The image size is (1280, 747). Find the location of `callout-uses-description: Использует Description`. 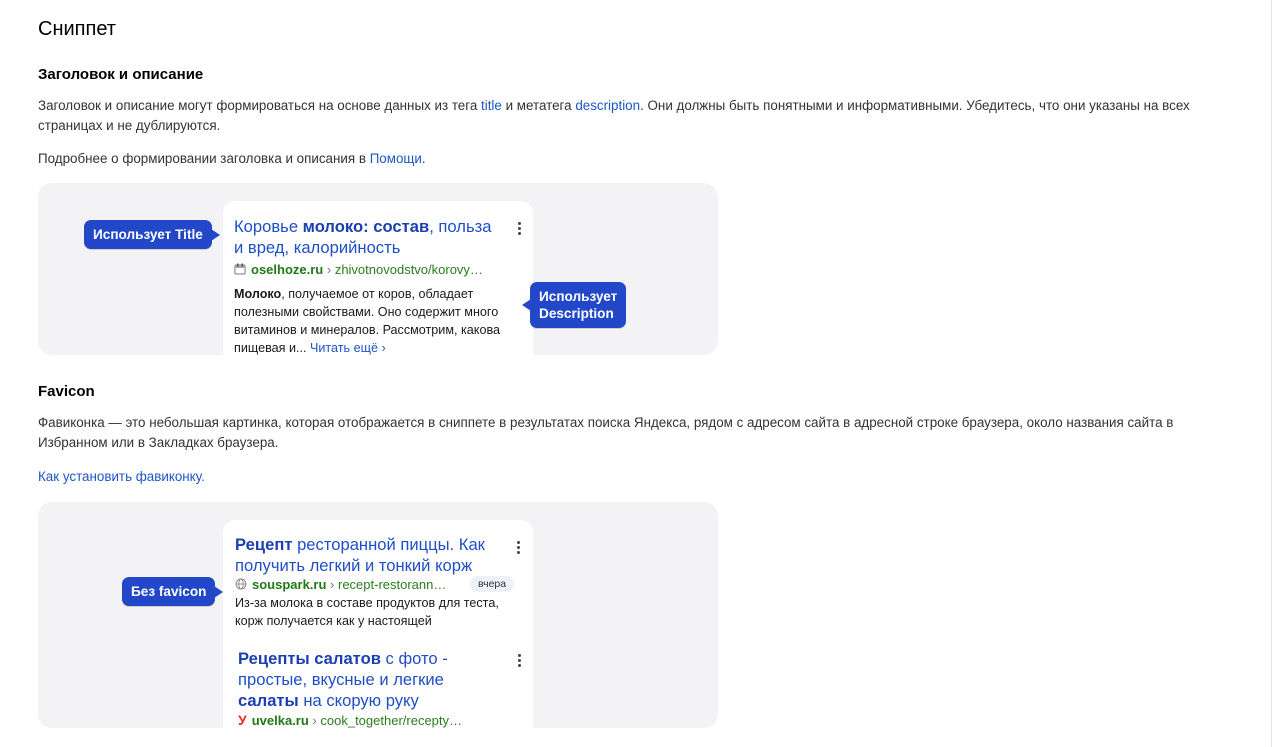

callout-uses-description: Использует Description is located at coordinates (574, 305).